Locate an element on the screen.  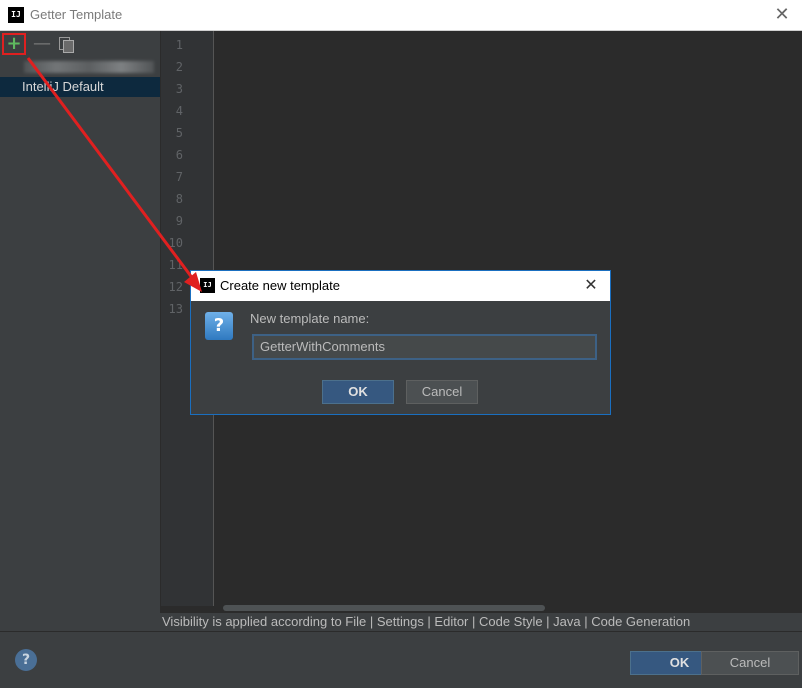
line-number: 5 is located at coordinates (179, 133).